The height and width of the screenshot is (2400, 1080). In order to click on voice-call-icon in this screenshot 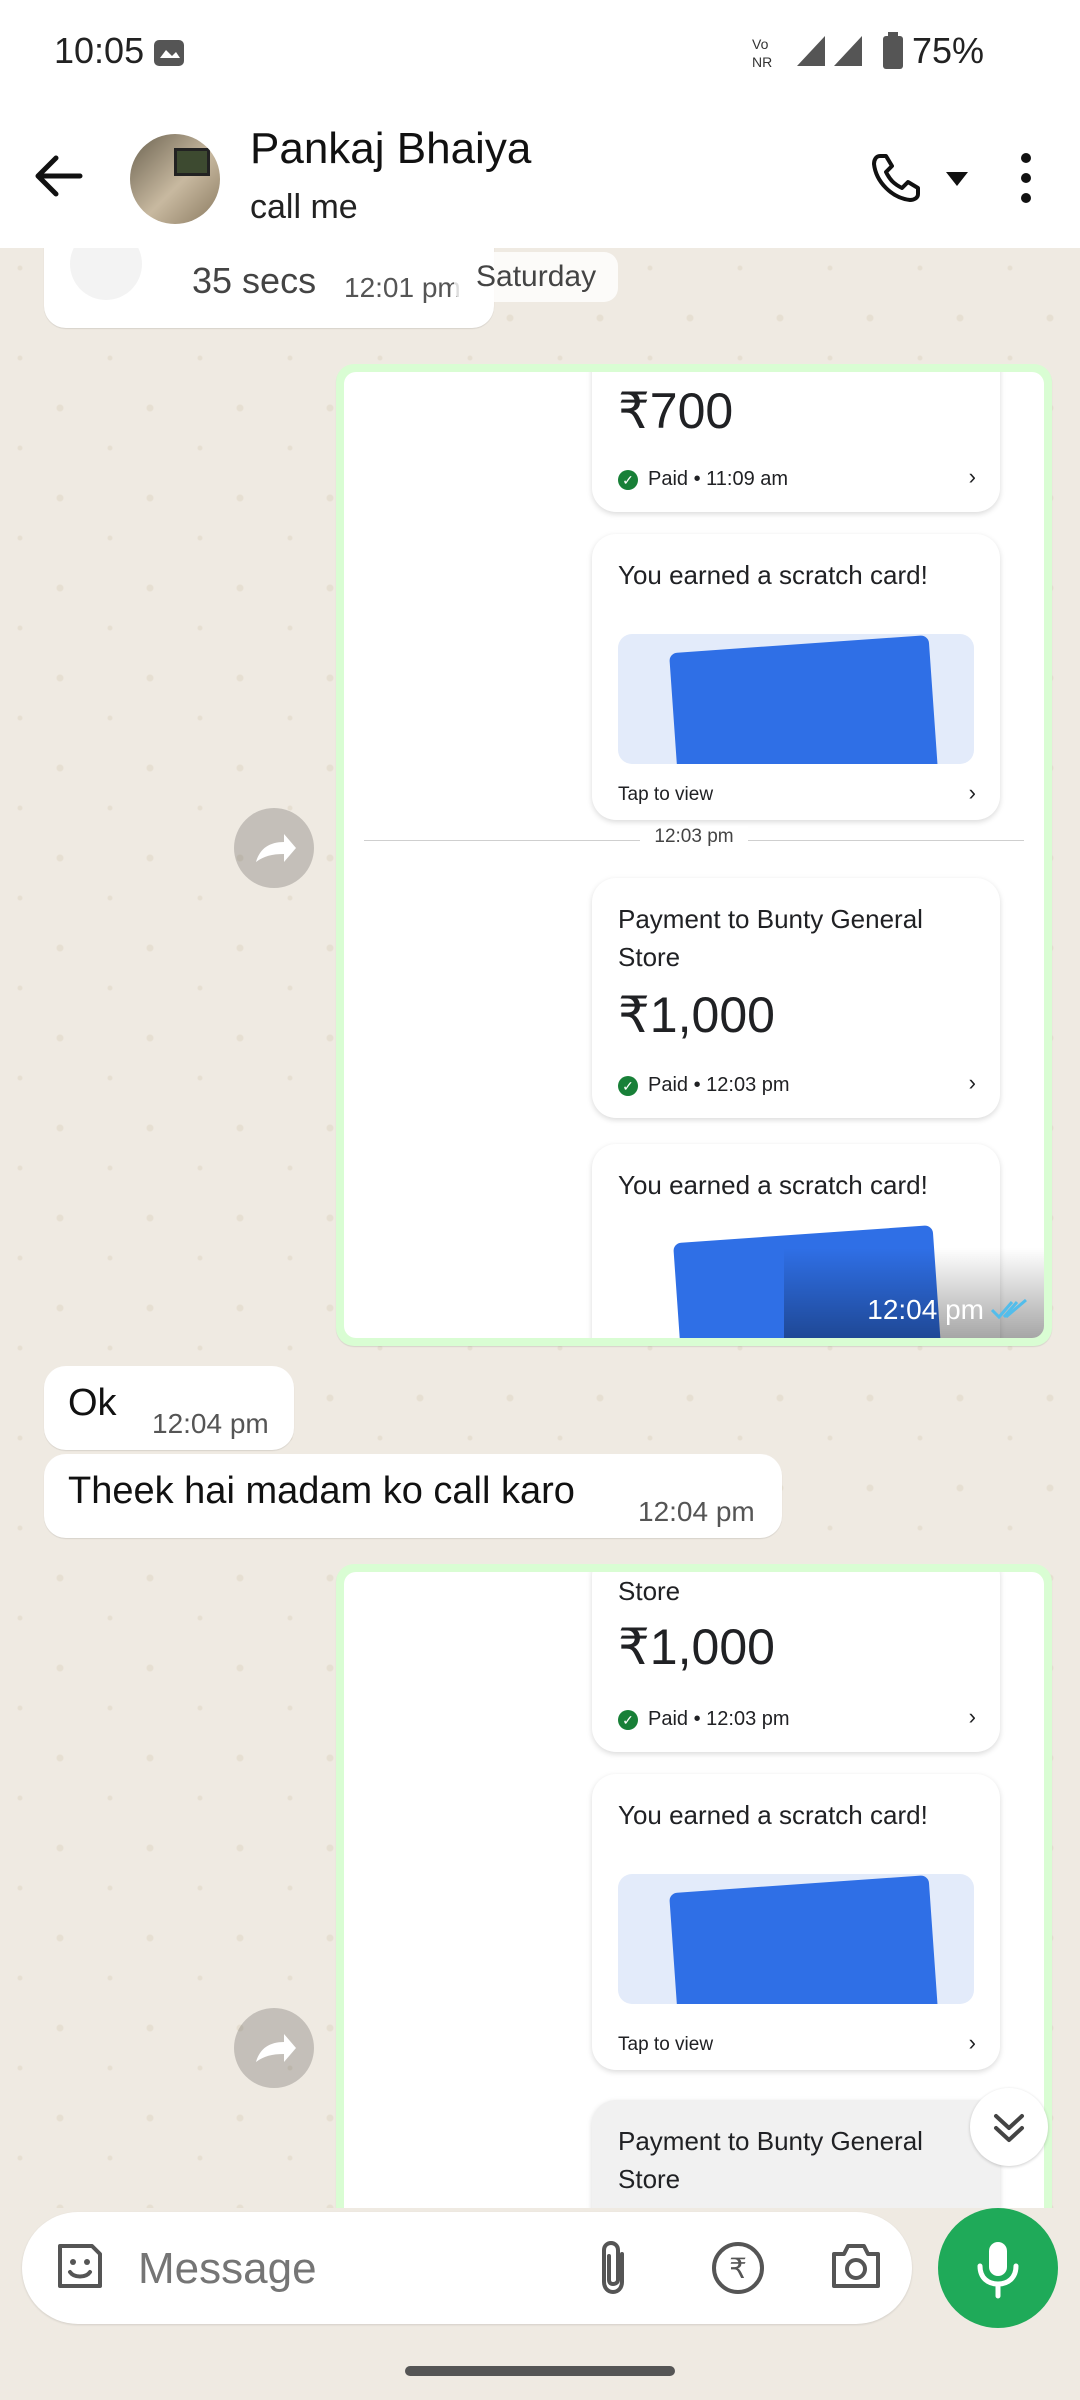, I will do `click(896, 178)`.